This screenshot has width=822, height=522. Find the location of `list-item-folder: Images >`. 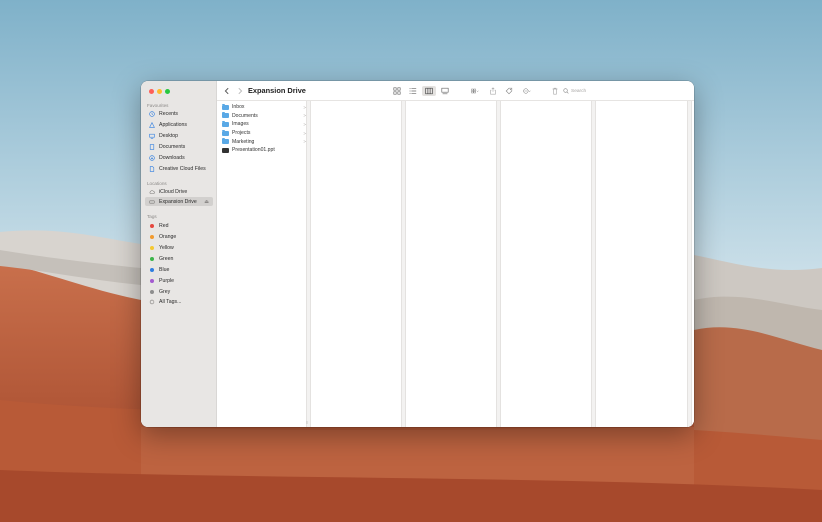

list-item-folder: Images > is located at coordinates (264, 124).